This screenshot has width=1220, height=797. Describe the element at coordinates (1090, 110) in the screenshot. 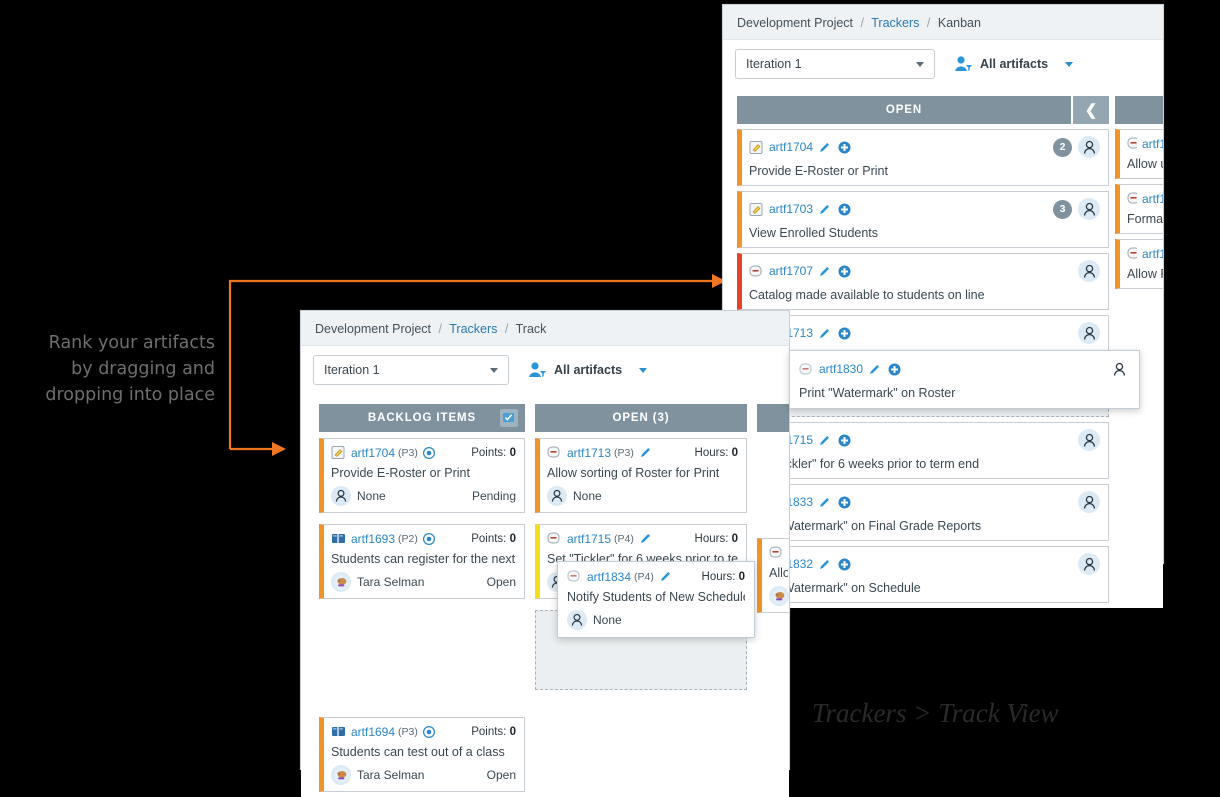

I see `collapse-column-button: ❮` at that location.